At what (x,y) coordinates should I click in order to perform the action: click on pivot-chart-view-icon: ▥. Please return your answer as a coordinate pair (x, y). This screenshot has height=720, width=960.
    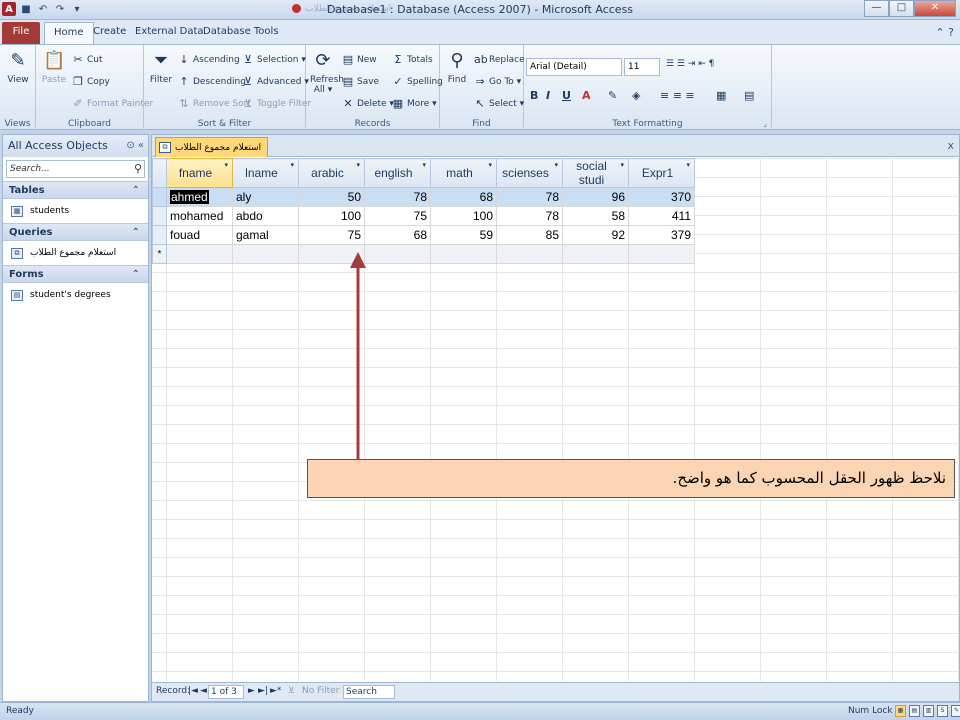
    Looking at the image, I should click on (928, 711).